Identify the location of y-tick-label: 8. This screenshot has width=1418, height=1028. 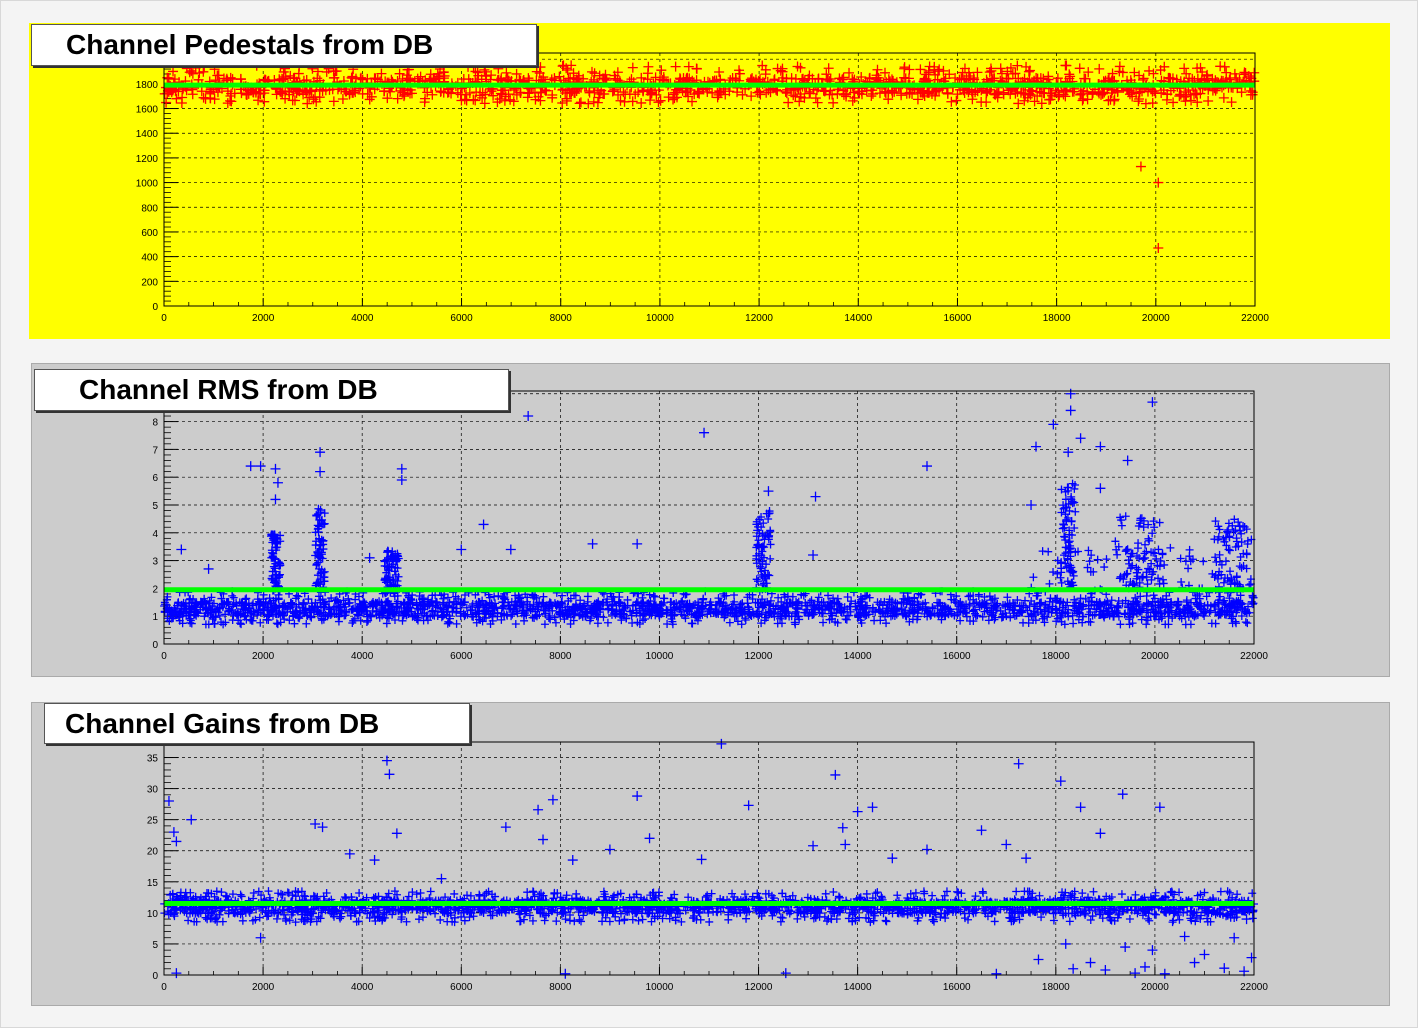
(155, 423).